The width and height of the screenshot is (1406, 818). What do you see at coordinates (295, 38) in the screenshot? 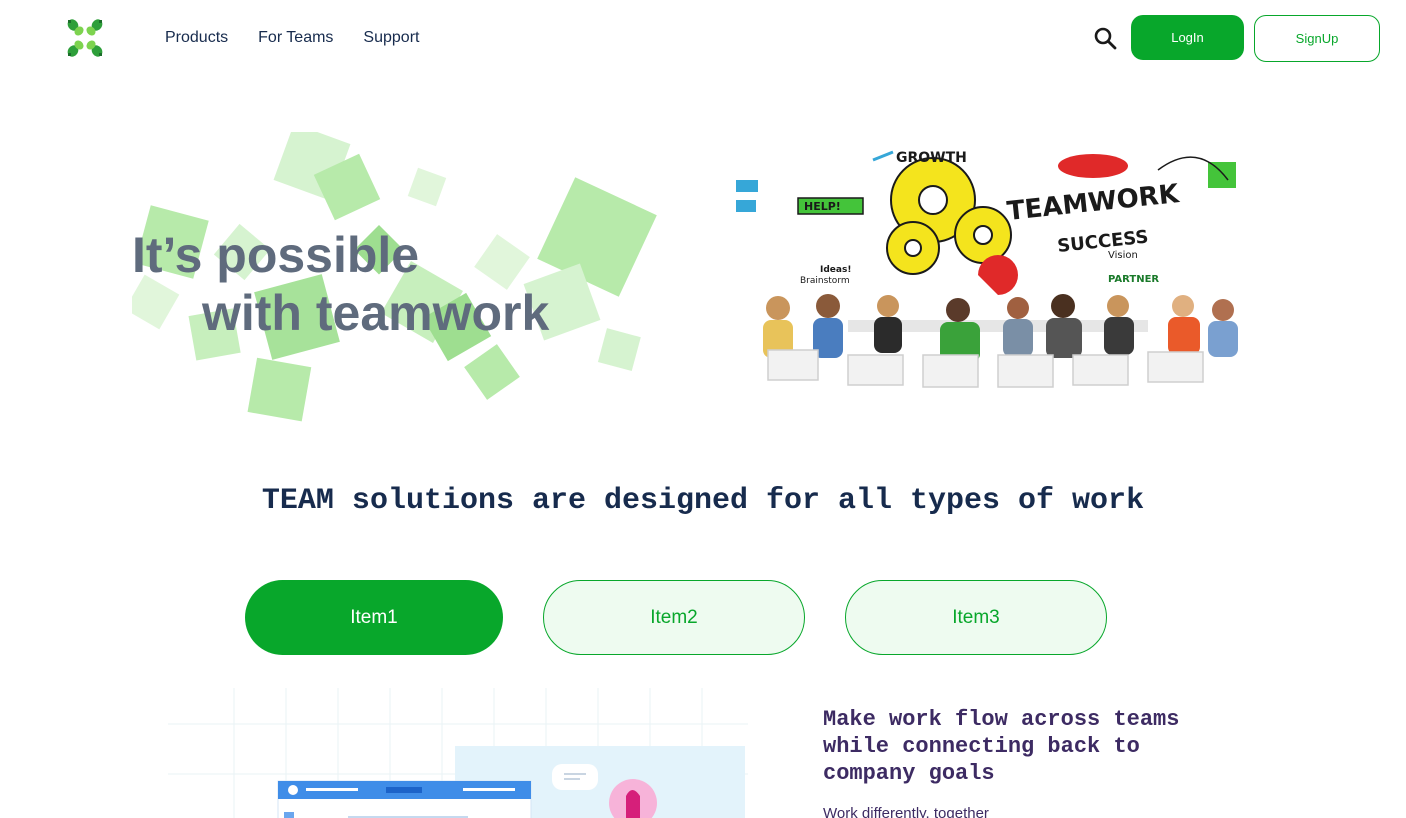
I see `nav-for-teams: For Teams` at bounding box center [295, 38].